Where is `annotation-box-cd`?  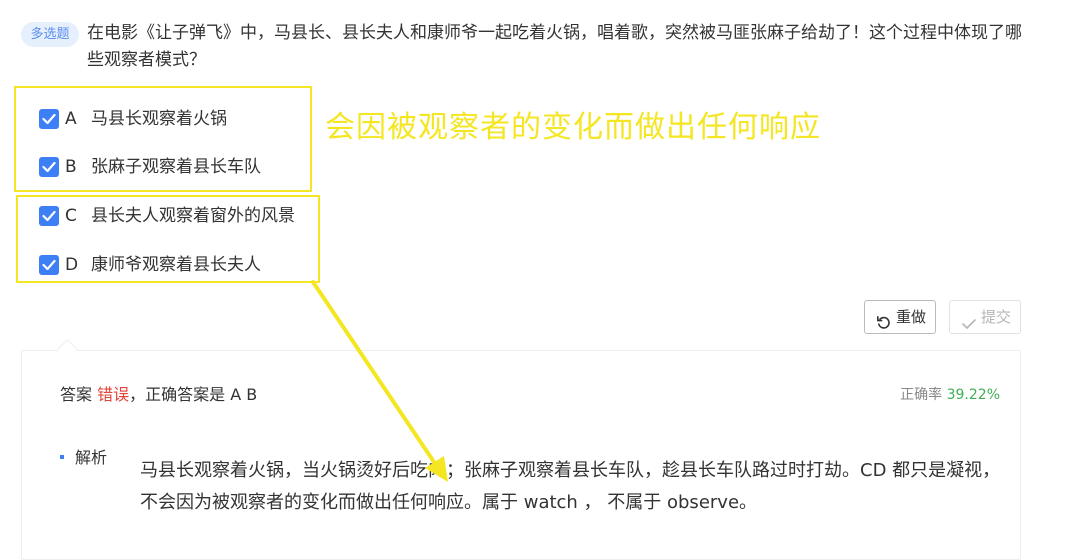
annotation-box-cd is located at coordinates (168, 239).